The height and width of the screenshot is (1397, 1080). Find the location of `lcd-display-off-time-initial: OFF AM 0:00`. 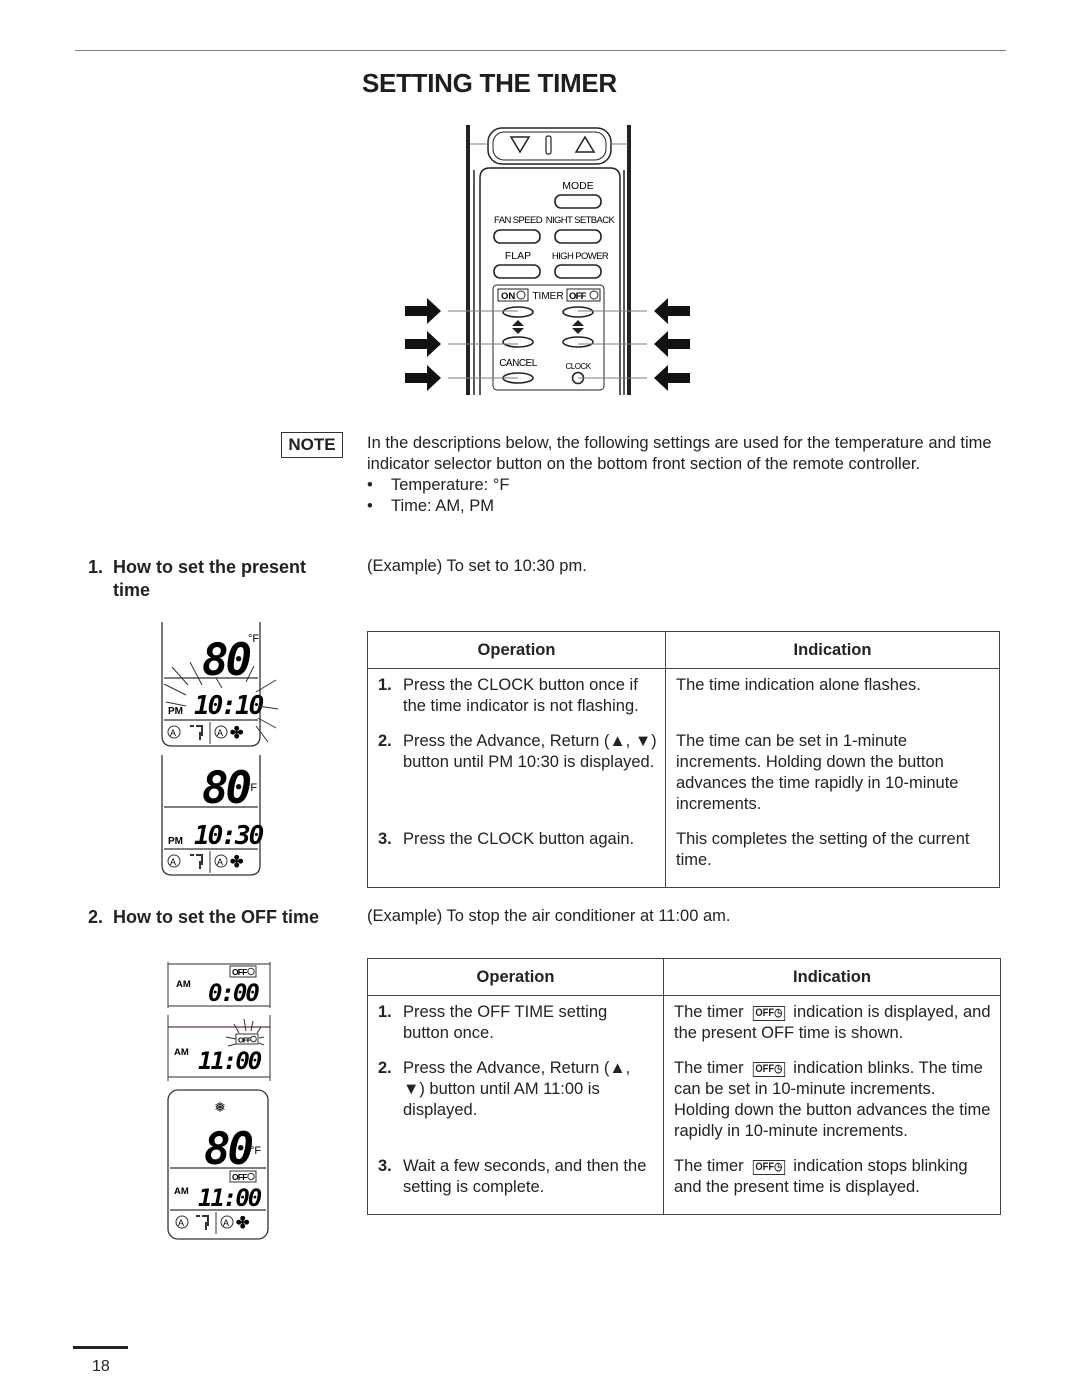

lcd-display-off-time-initial: OFF AM 0:00 is located at coordinates (219, 985).